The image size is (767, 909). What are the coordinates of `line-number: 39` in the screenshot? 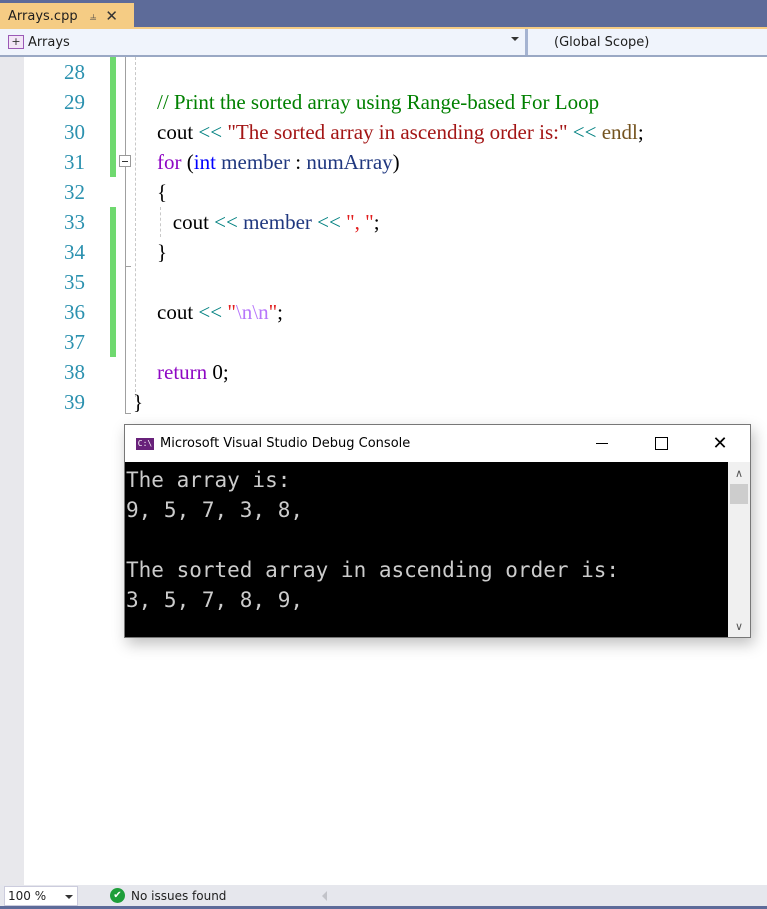 It's located at (74, 402).